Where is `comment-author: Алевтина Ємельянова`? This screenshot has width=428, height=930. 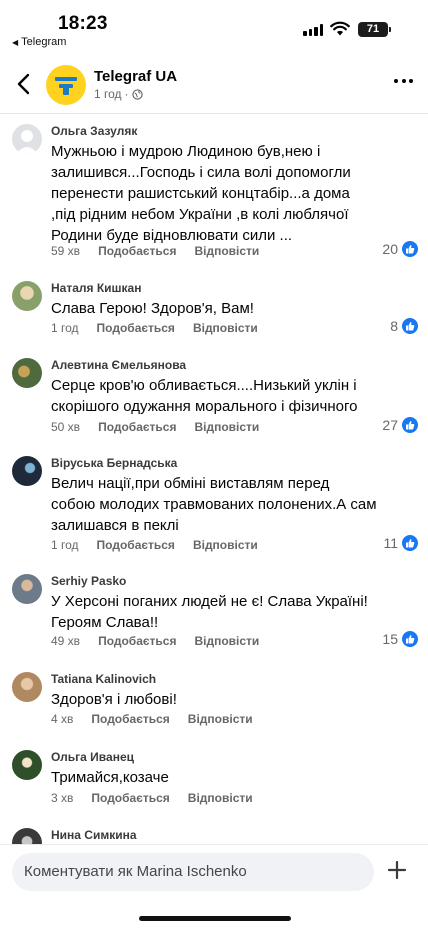
comment-author: Алевтина Ємельянова is located at coordinates (118, 365).